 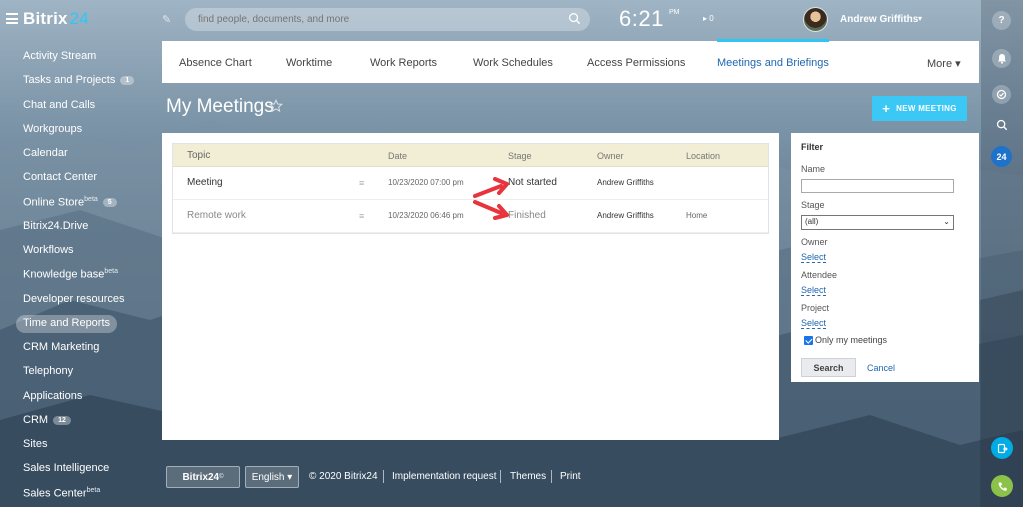 I want to click on filter-search-button: Search, so click(x=828, y=367).